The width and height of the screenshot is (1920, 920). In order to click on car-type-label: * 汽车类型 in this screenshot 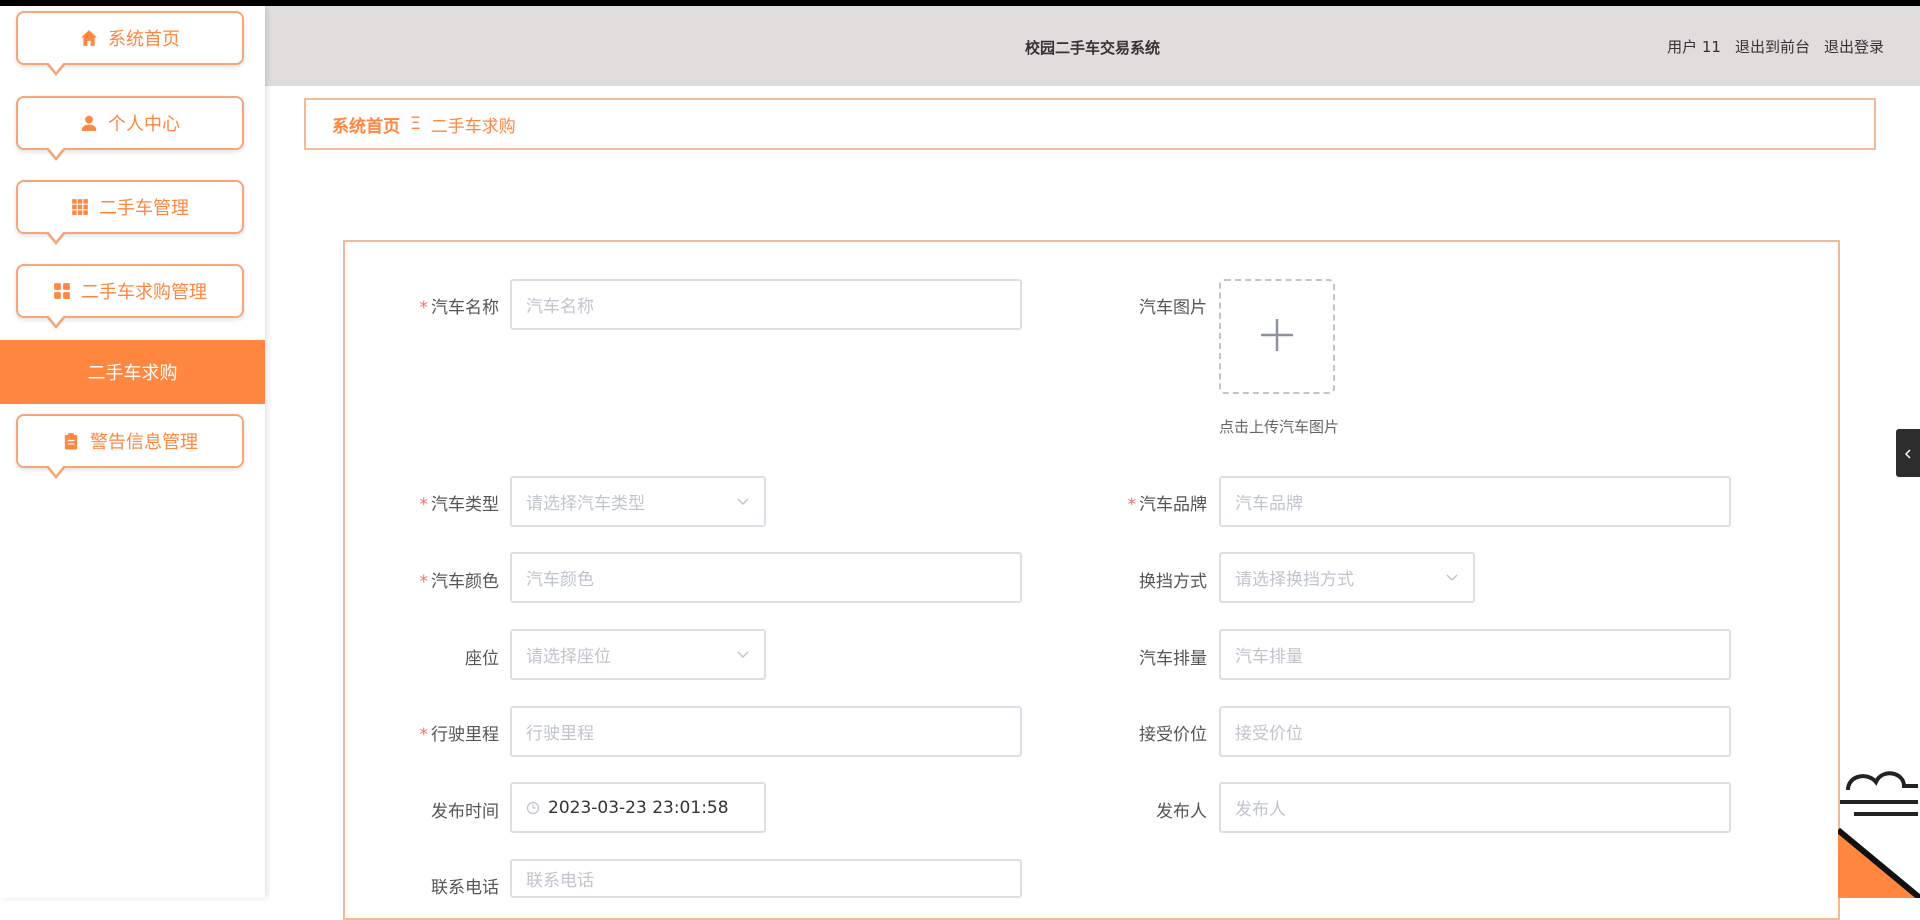, I will do `click(459, 505)`.